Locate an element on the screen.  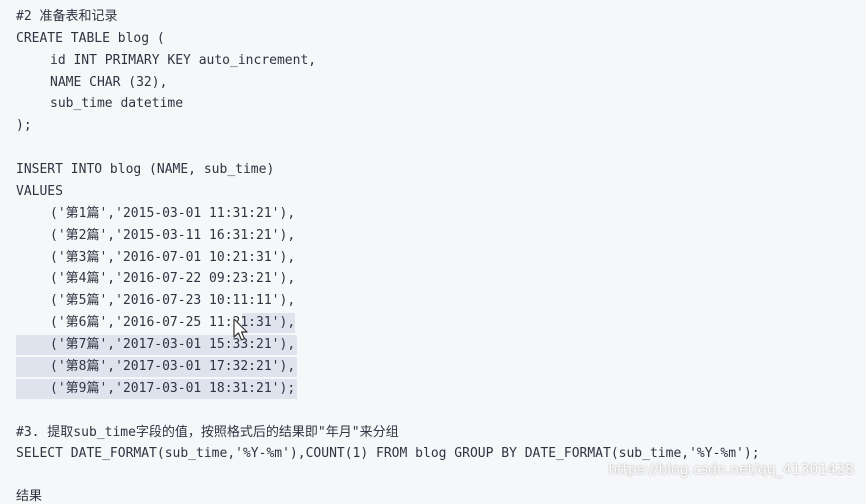
code-line-row-2: ('第2篇','2015-03-11 16:31:21'), is located at coordinates (173, 235).